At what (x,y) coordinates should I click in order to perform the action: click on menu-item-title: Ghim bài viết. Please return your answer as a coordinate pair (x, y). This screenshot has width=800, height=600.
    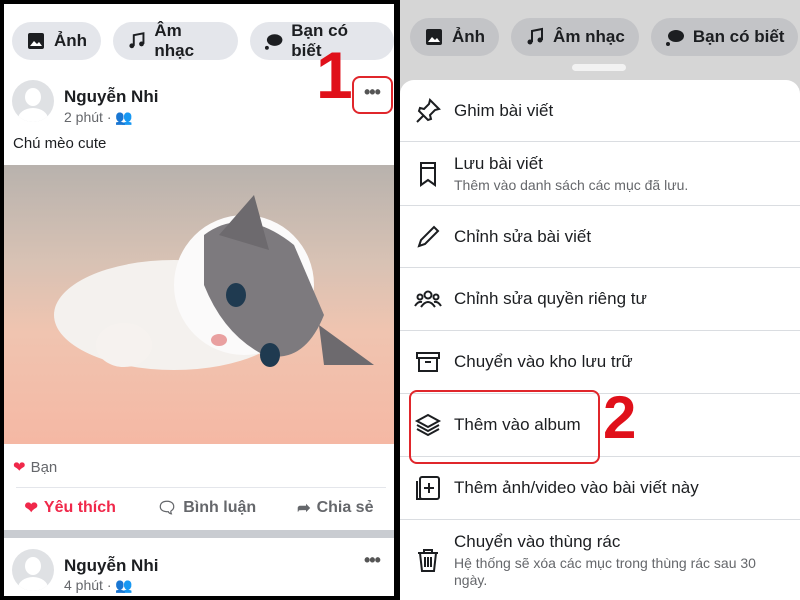
    Looking at the image, I should click on (504, 110).